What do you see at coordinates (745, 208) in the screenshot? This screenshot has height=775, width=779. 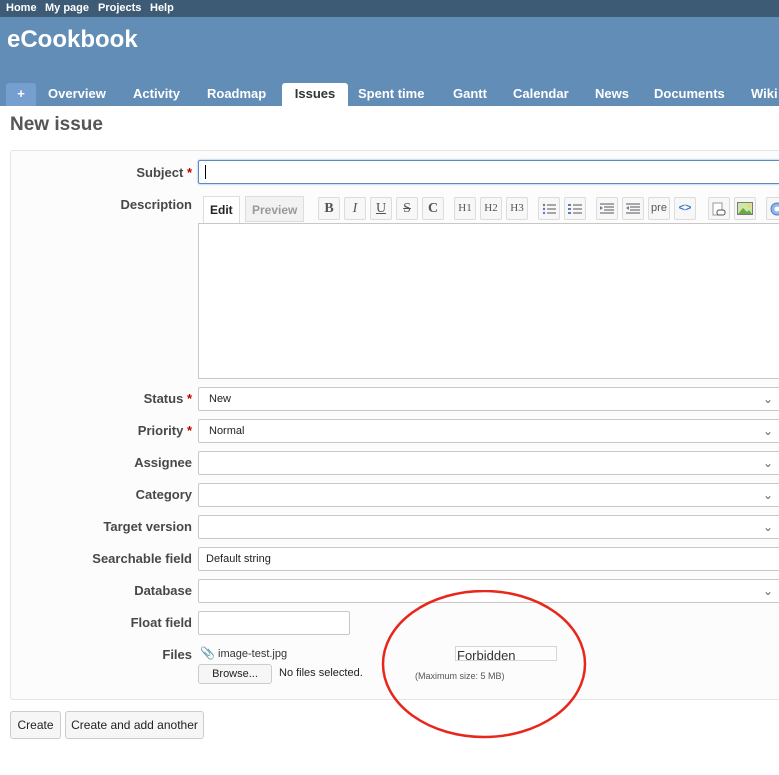 I see `image-icon` at bounding box center [745, 208].